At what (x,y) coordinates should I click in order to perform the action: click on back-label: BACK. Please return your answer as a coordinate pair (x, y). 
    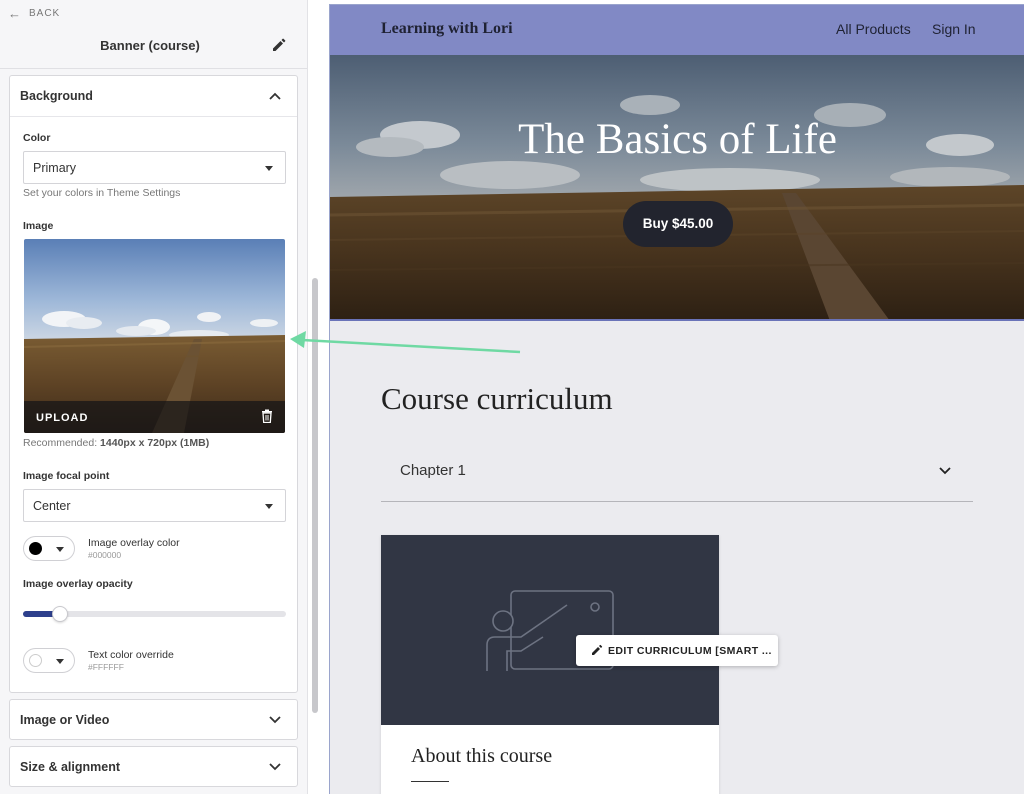
    Looking at the image, I should click on (45, 13).